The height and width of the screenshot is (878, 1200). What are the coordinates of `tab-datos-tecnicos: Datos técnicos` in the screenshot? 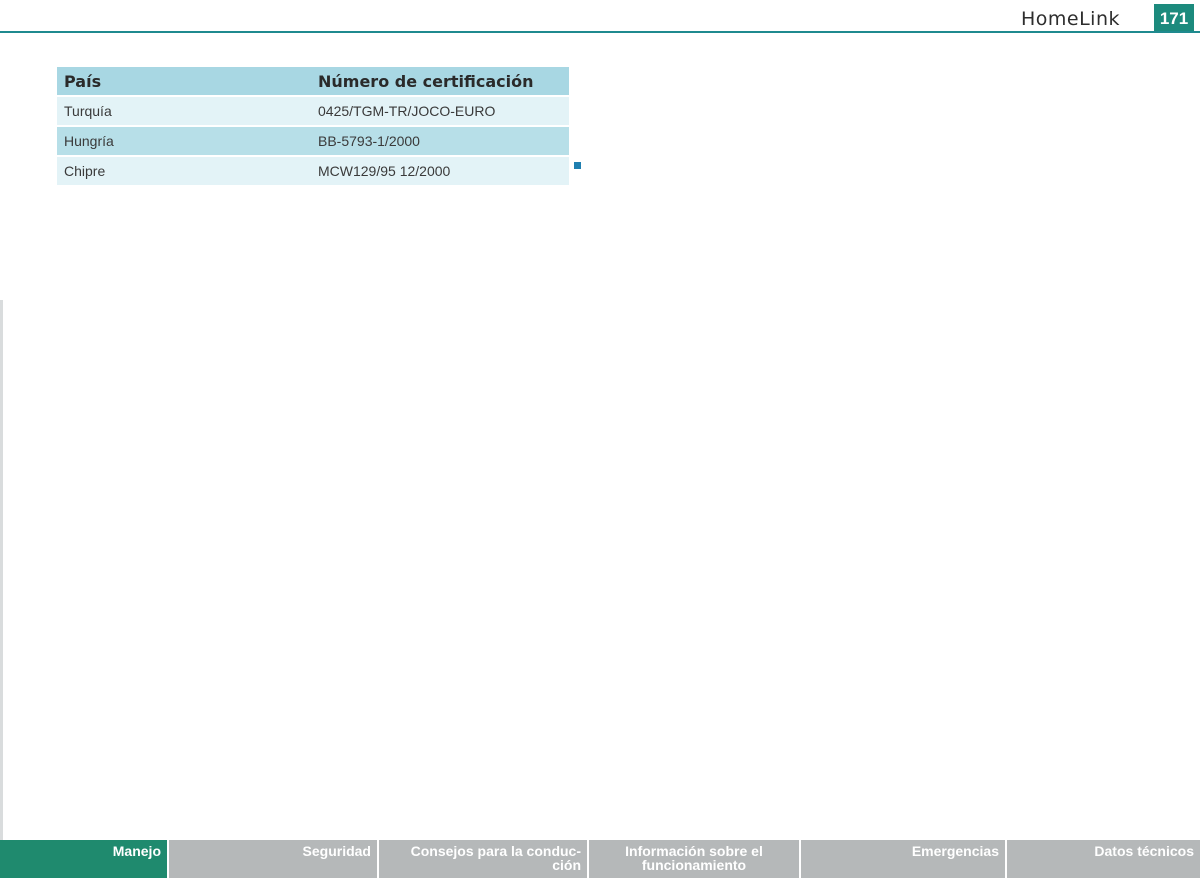 It's located at (1103, 859).